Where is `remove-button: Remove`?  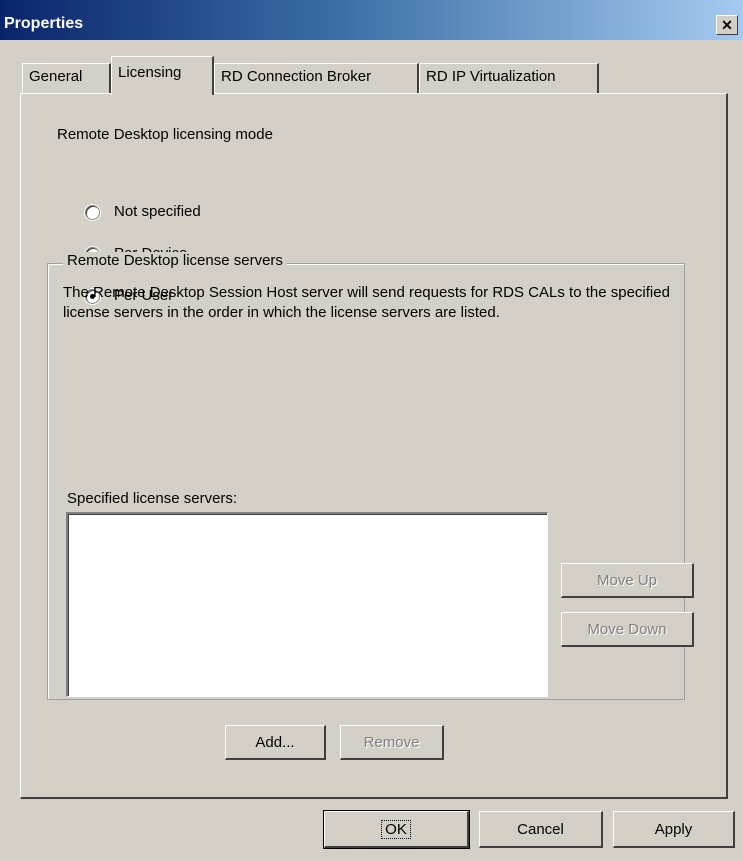
remove-button: Remove is located at coordinates (392, 742).